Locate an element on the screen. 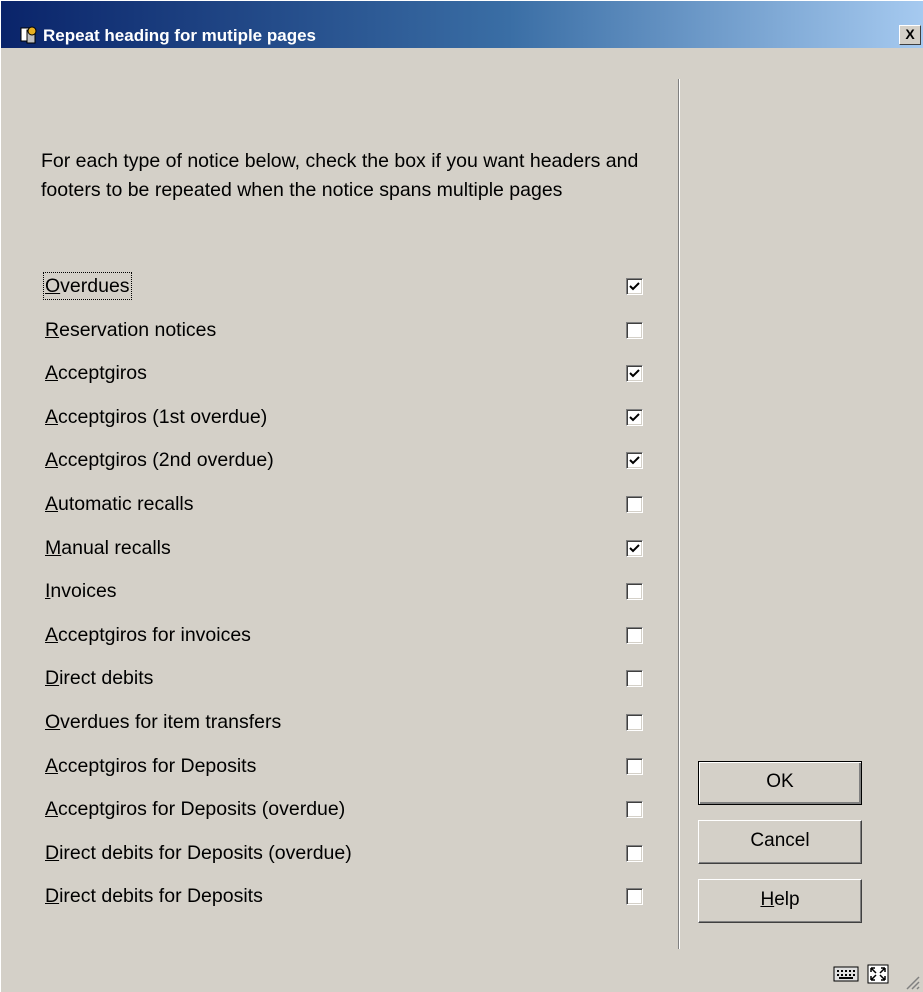 This screenshot has height=992, width=923. notice-label: Overdues for item transfers is located at coordinates (163, 722).